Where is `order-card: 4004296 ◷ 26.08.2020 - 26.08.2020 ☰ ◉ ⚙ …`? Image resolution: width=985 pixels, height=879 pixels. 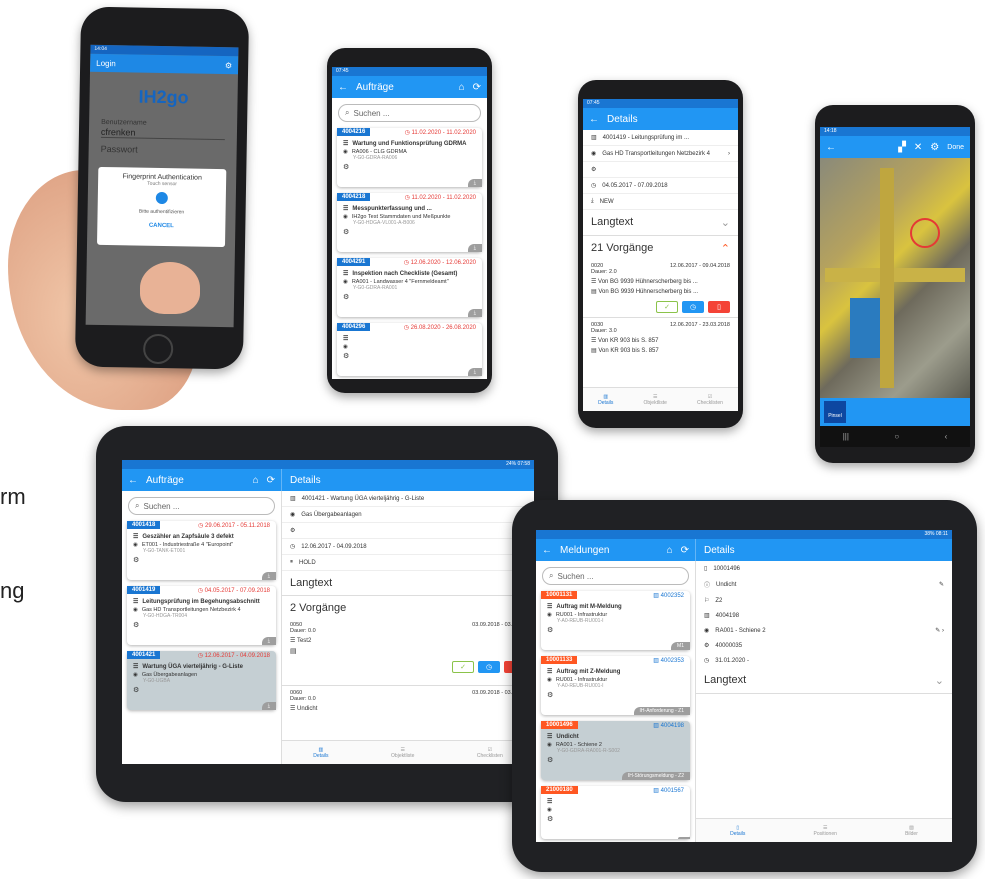 order-card: 4004296 ◷ 26.08.2020 - 26.08.2020 ☰ ◉ ⚙ … is located at coordinates (409, 349).